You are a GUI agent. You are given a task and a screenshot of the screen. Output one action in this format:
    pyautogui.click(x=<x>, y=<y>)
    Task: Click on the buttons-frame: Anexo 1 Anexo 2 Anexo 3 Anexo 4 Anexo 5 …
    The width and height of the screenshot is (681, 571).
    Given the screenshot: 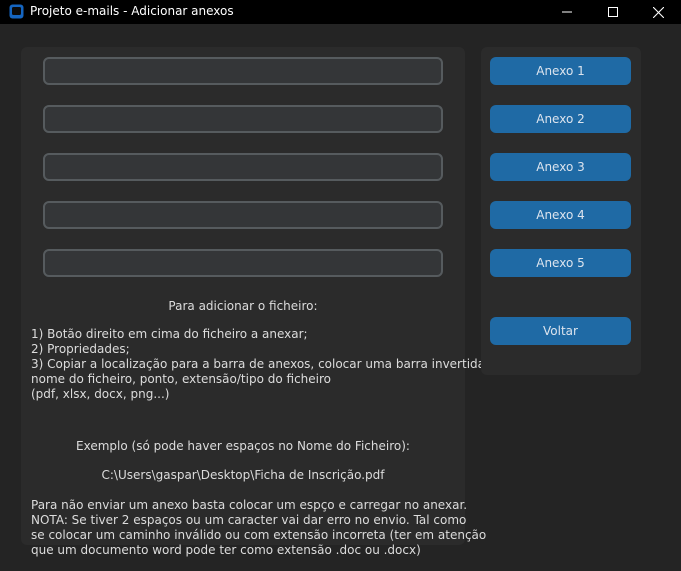 What is the action you would take?
    pyautogui.click(x=561, y=211)
    